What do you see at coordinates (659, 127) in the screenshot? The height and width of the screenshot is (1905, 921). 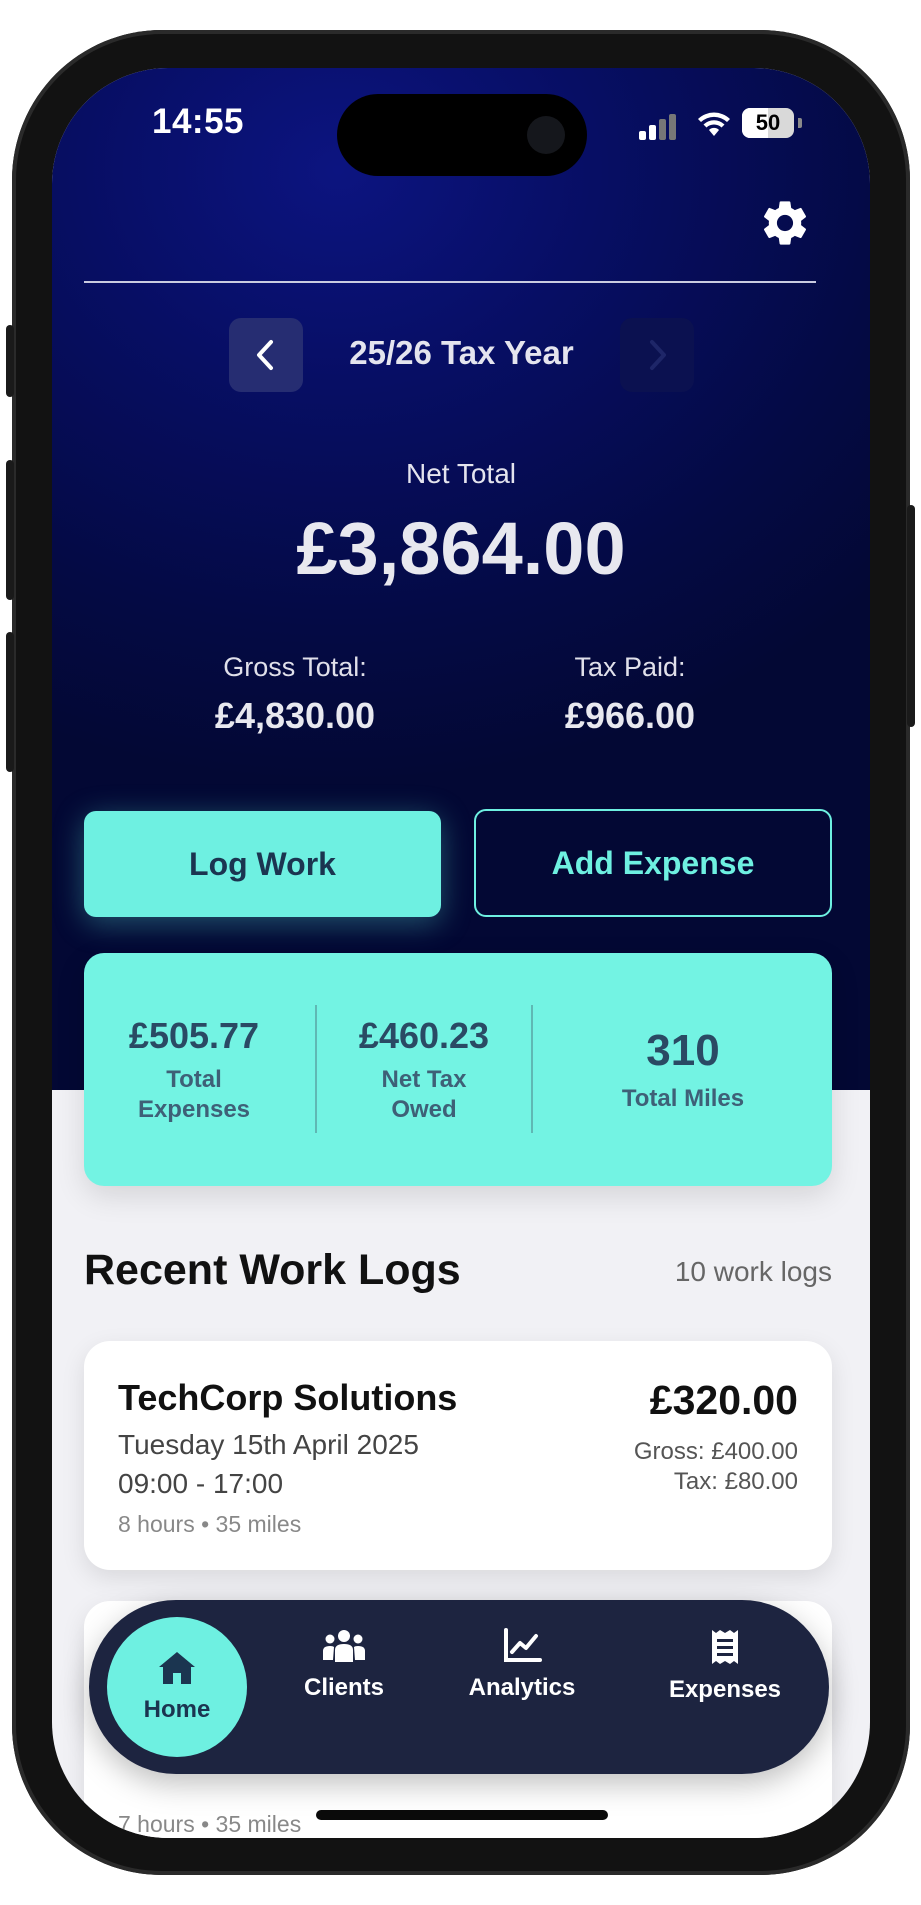 I see `cellular-signal-icon` at bounding box center [659, 127].